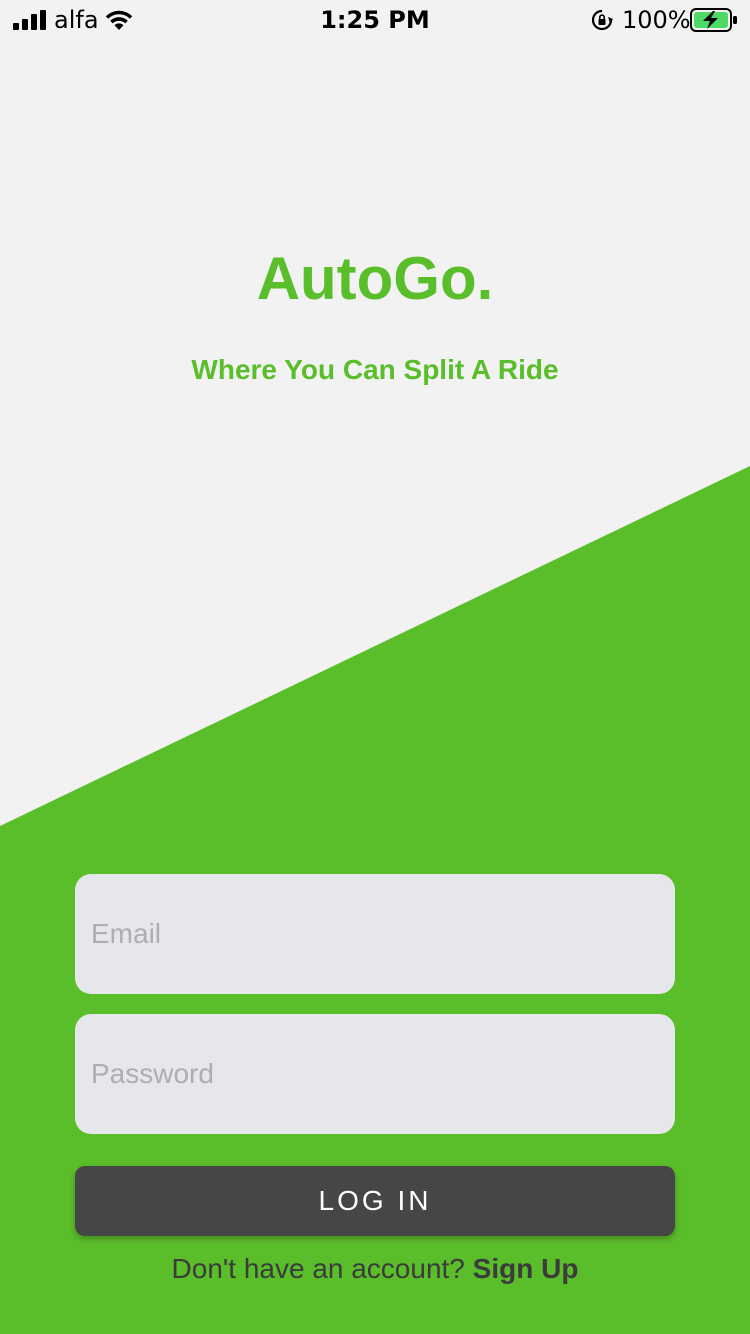  What do you see at coordinates (713, 20) in the screenshot?
I see `battery-charging-icon` at bounding box center [713, 20].